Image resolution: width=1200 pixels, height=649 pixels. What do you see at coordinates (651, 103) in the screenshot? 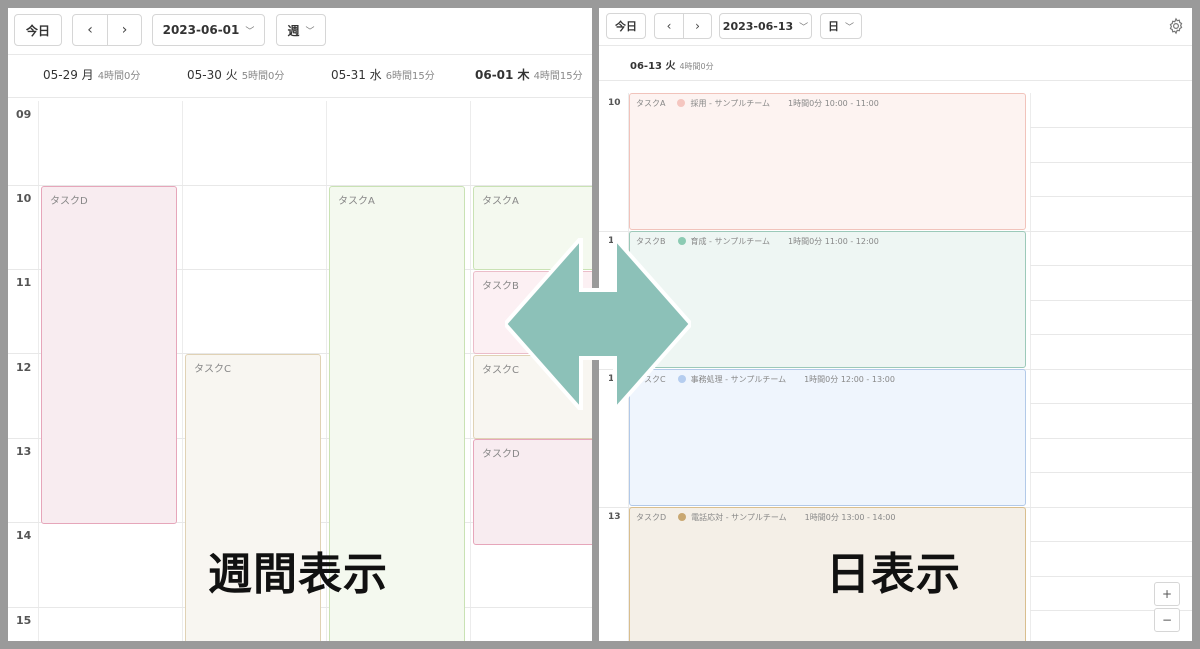
I see `event-task: タスクA` at bounding box center [651, 103].